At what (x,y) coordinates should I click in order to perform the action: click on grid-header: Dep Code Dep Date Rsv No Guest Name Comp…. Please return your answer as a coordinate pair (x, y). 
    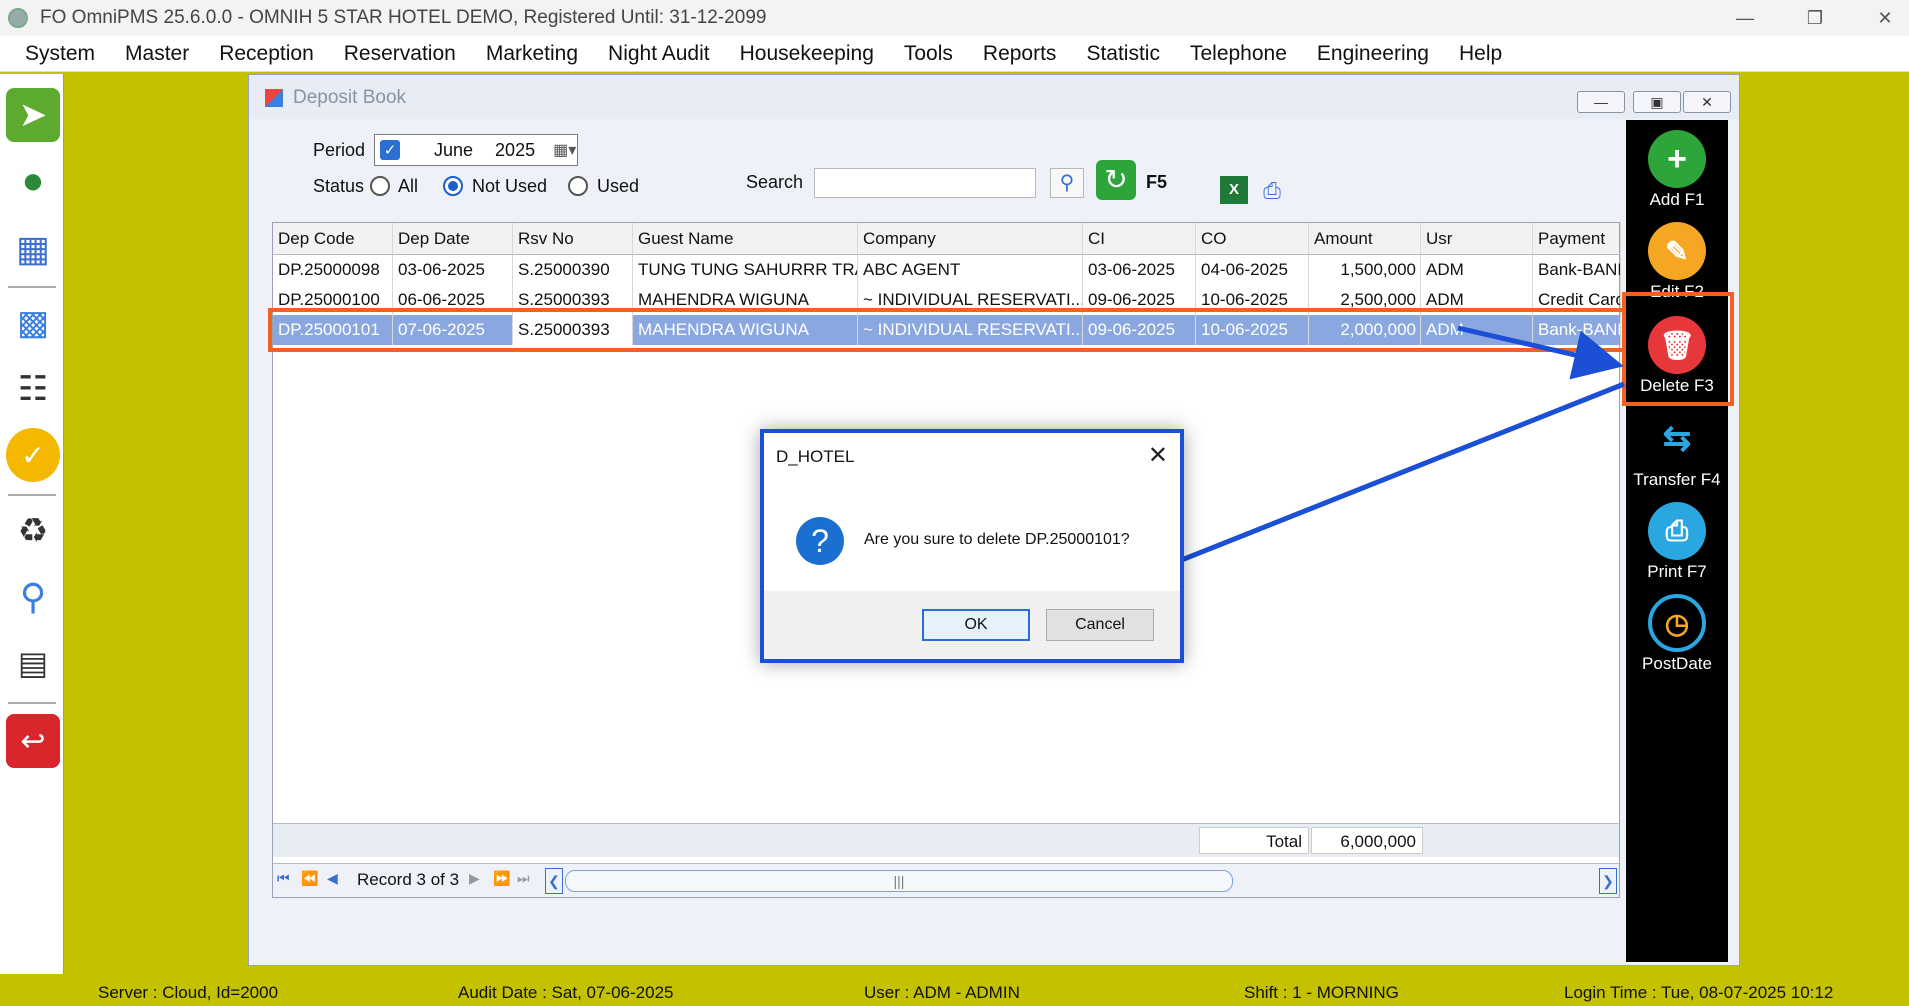
    Looking at the image, I should click on (947, 239).